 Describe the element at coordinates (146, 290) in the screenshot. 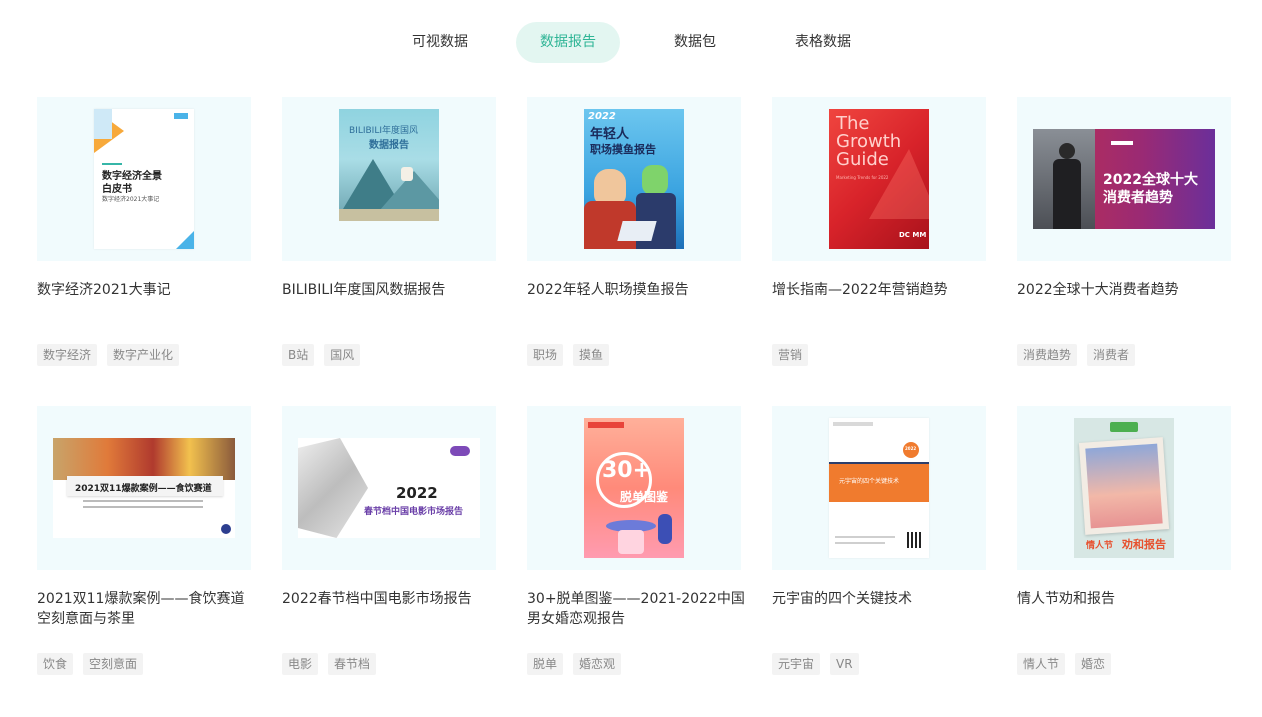

I see `report-title: 数字经济2021大事记` at that location.